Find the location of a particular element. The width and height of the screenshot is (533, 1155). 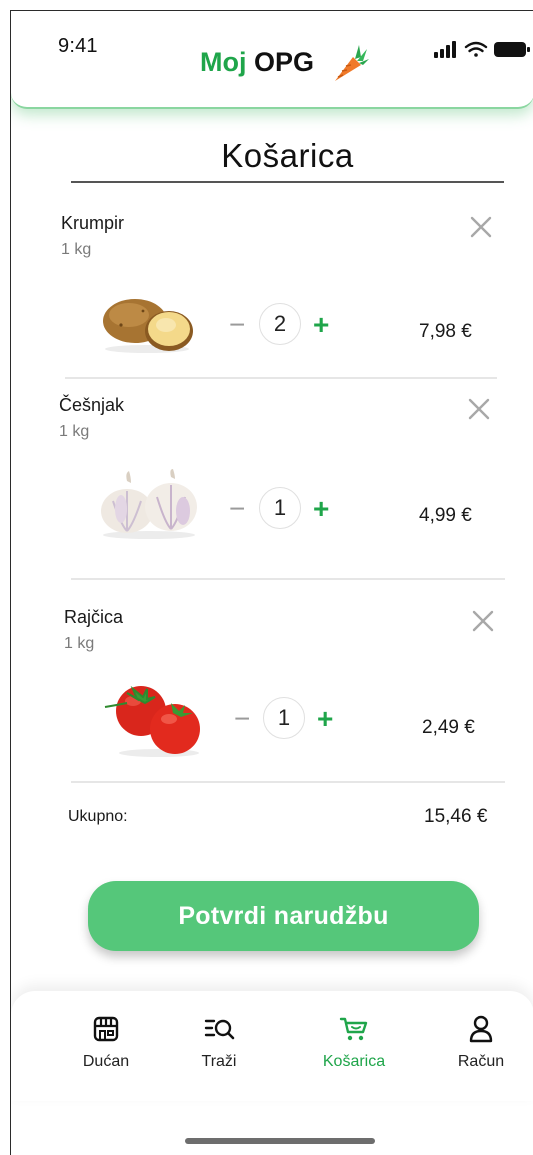

app-header: 9:41 Moj OPG is located at coordinates (272, 60).